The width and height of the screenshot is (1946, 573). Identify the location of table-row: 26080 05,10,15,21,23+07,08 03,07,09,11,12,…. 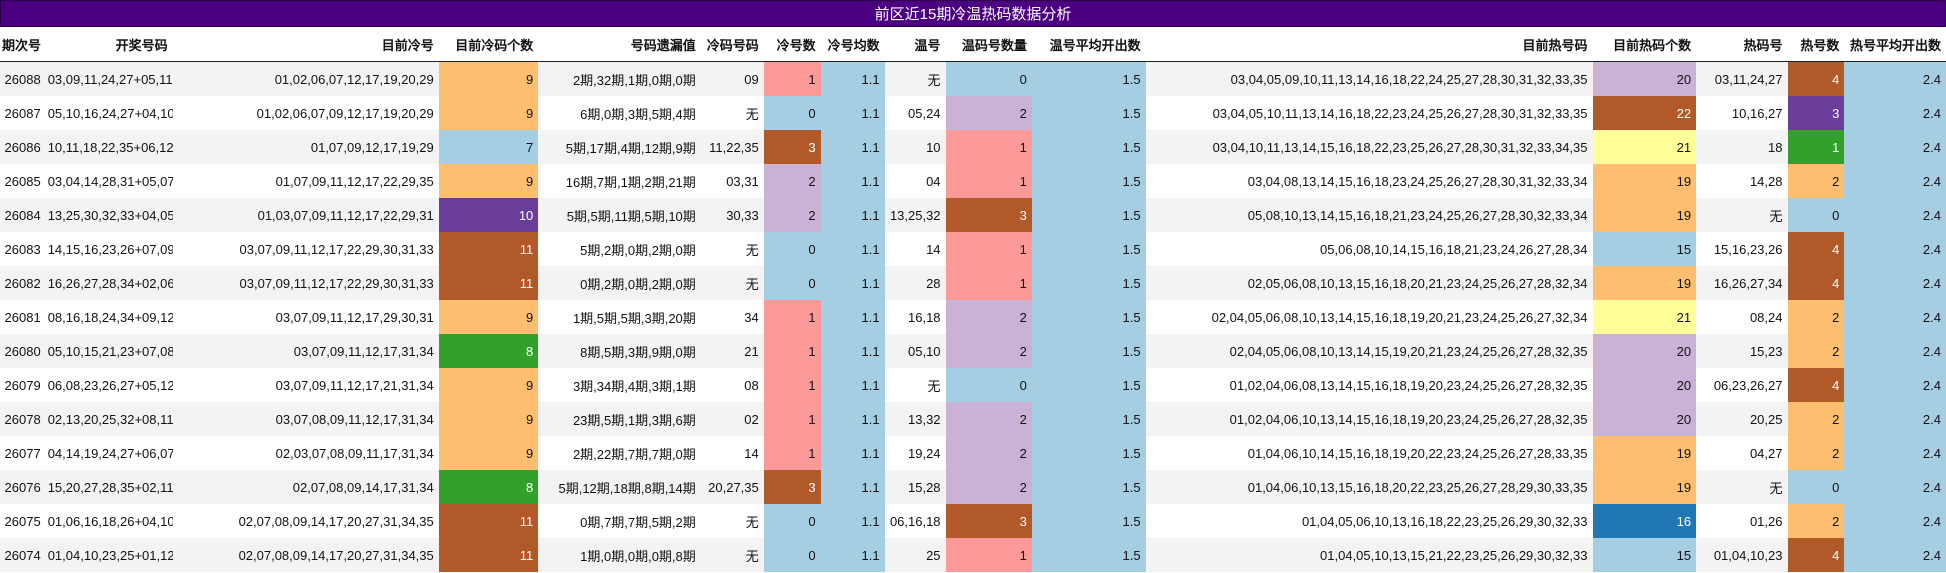
(973, 351).